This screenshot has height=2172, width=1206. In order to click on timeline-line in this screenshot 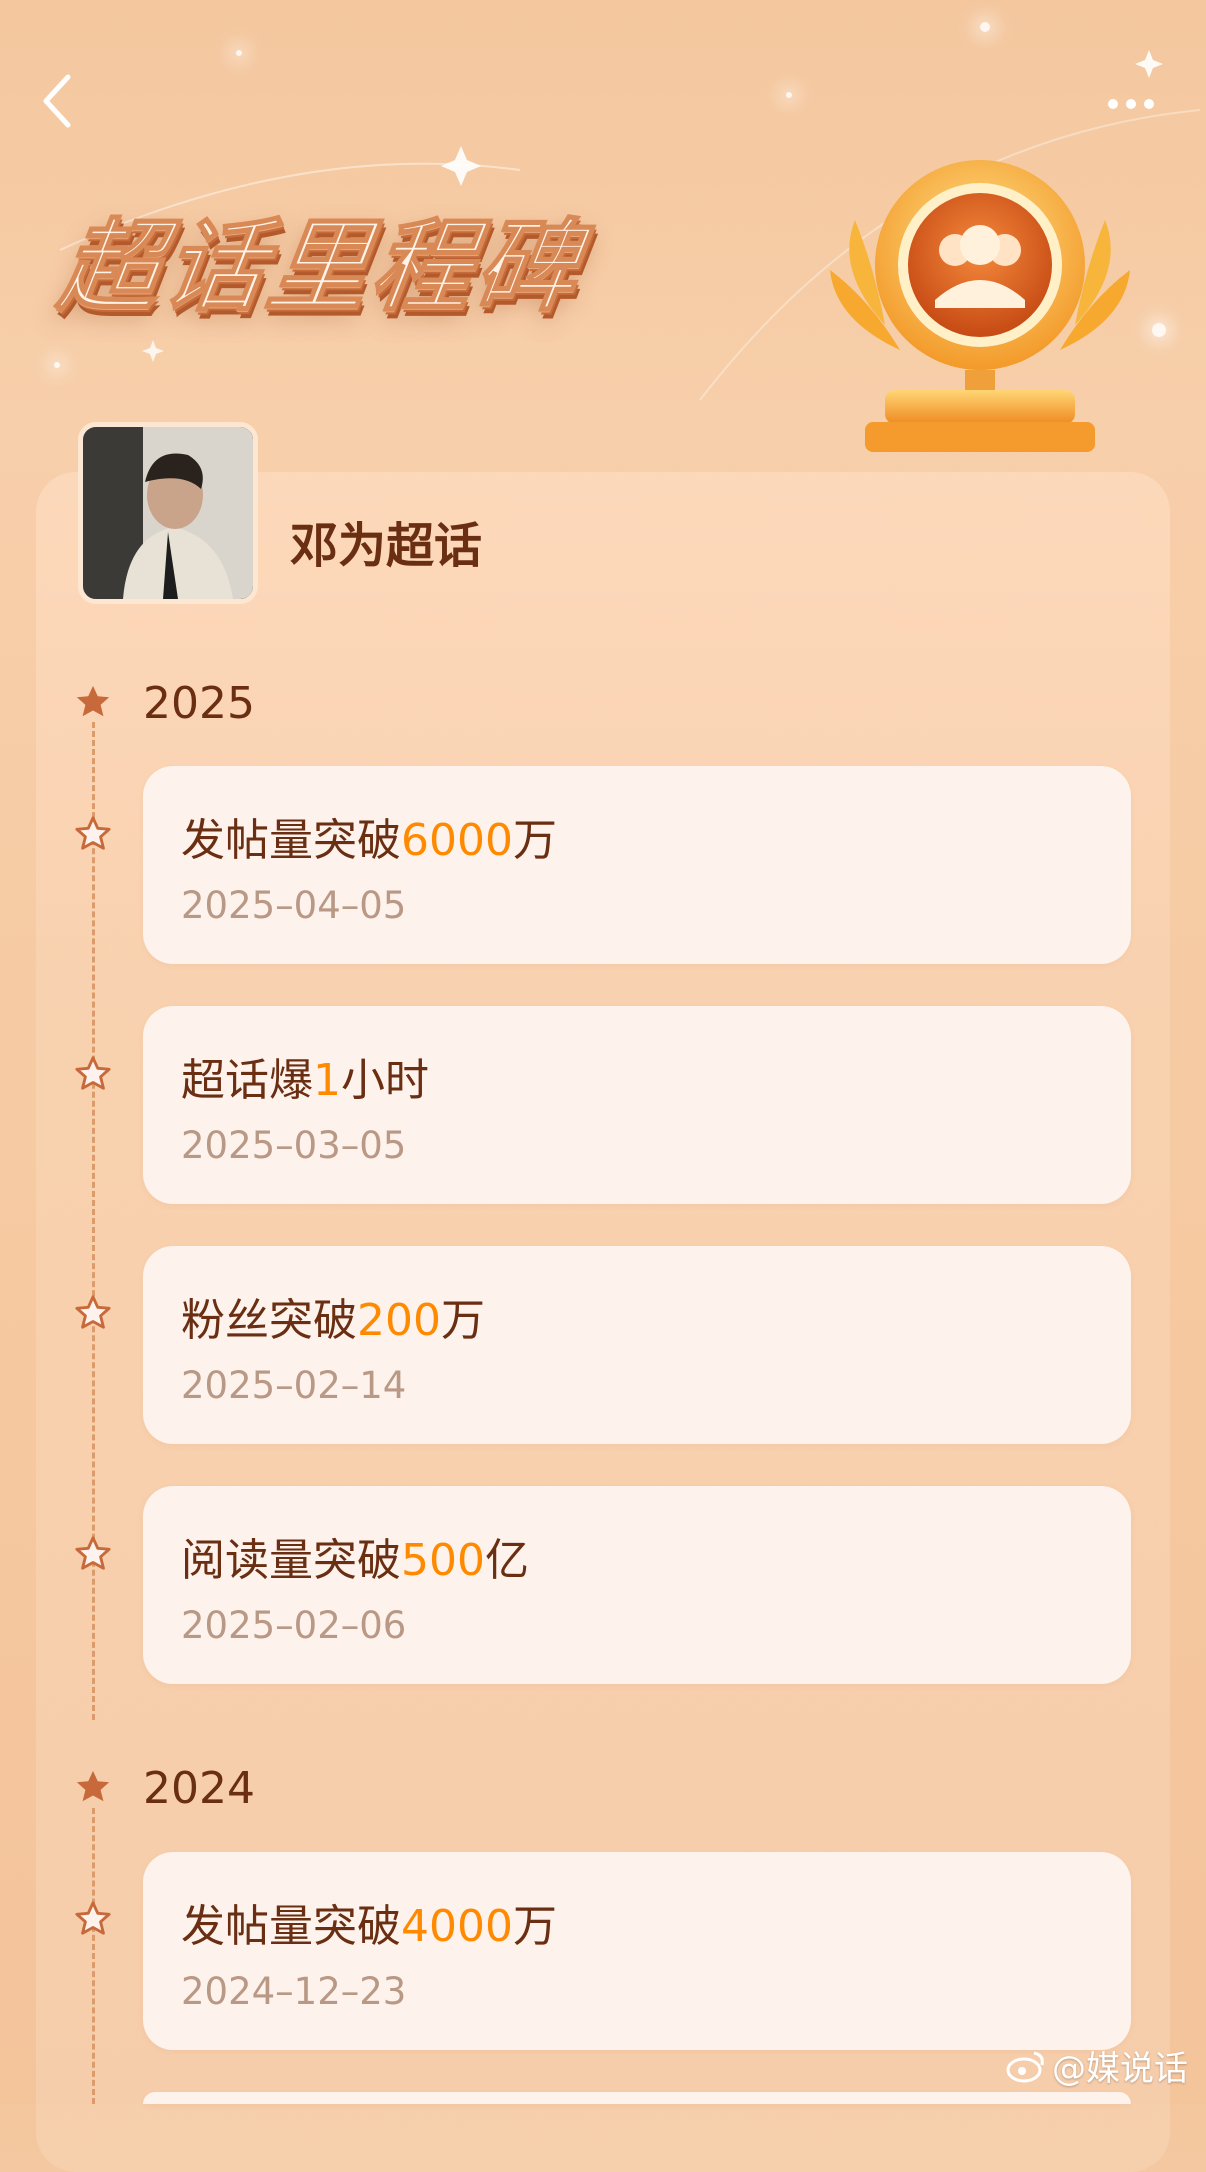, I will do `click(93, 1956)`.